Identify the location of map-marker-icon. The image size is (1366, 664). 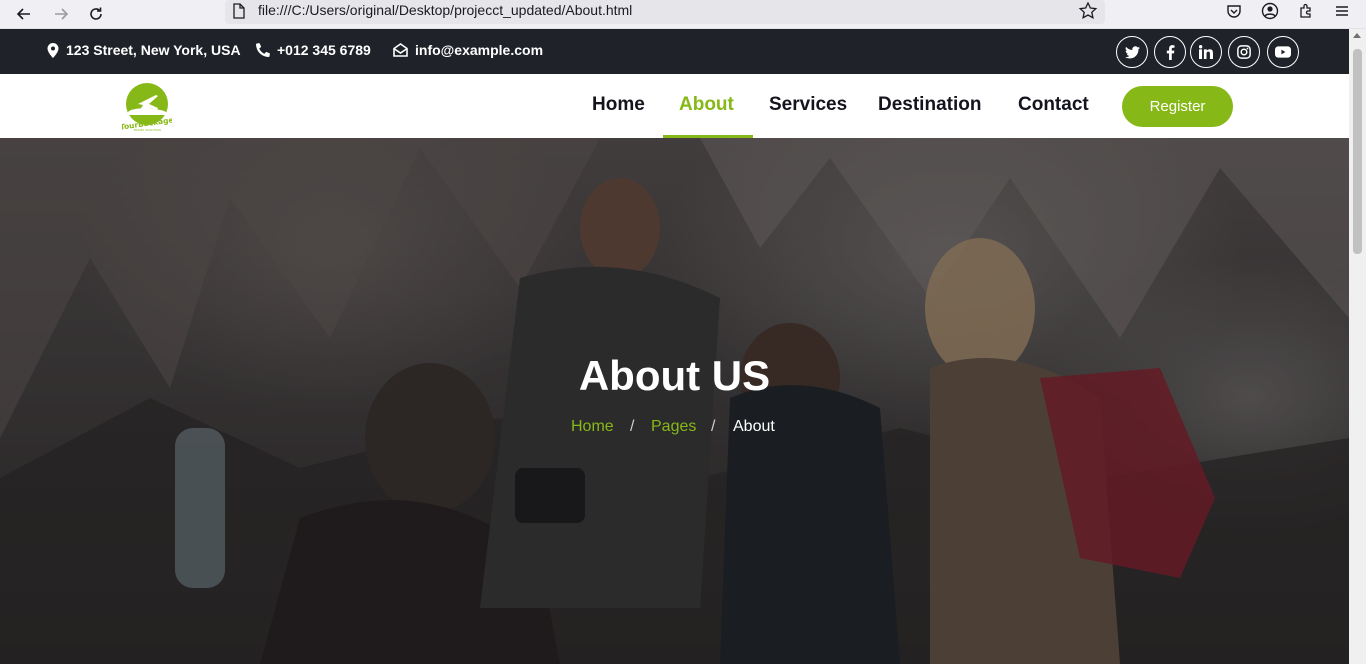
(53, 50).